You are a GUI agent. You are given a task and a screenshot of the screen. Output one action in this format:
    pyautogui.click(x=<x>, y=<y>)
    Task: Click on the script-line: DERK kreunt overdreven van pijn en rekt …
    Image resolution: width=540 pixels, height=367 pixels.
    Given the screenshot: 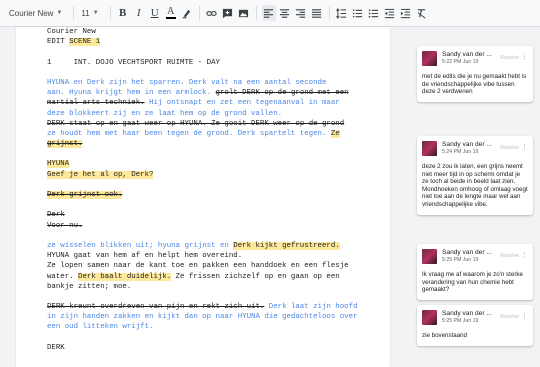 What is the action you would take?
    pyautogui.click(x=202, y=307)
    